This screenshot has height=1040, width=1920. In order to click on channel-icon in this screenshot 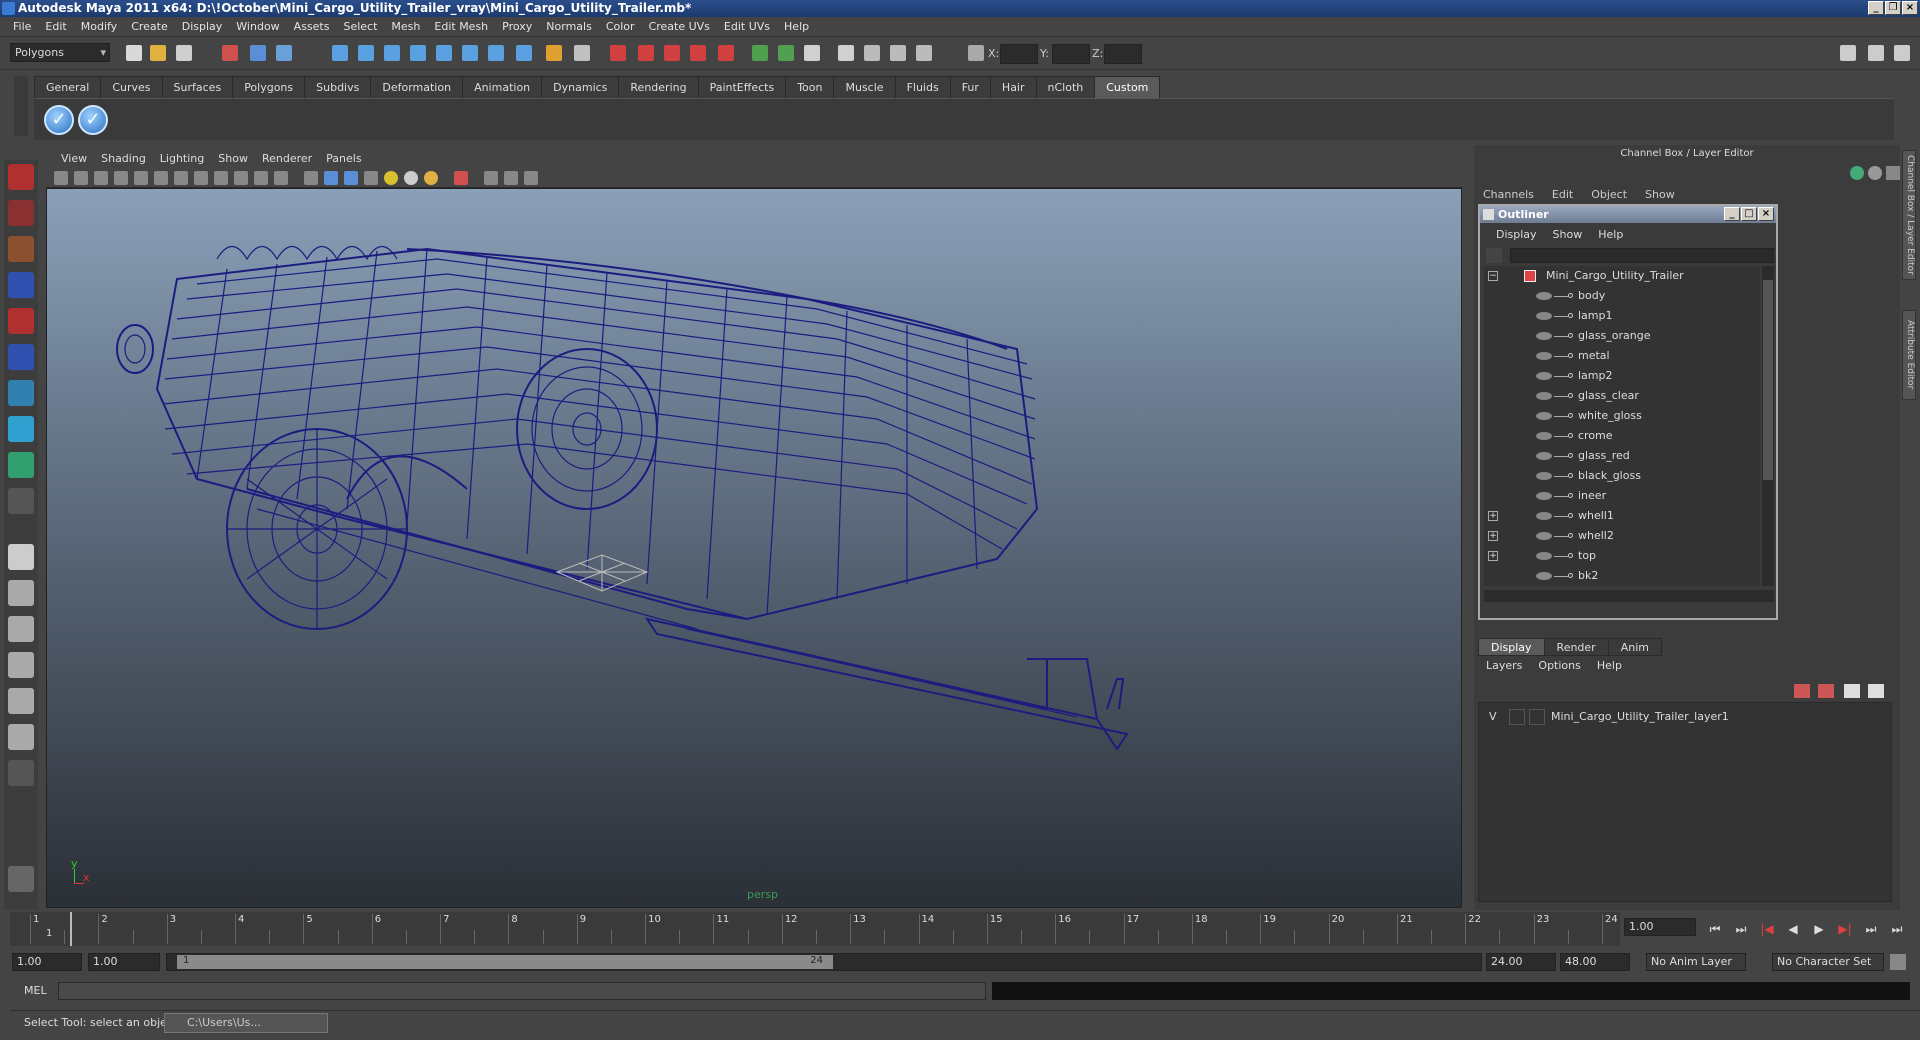, I will do `click(872, 53)`.